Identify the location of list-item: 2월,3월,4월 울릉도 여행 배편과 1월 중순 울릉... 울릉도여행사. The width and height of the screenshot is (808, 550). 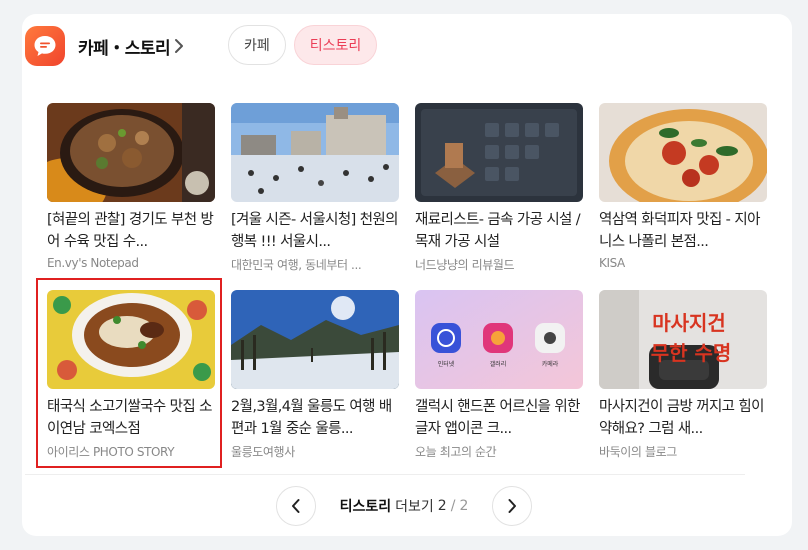
(315, 375).